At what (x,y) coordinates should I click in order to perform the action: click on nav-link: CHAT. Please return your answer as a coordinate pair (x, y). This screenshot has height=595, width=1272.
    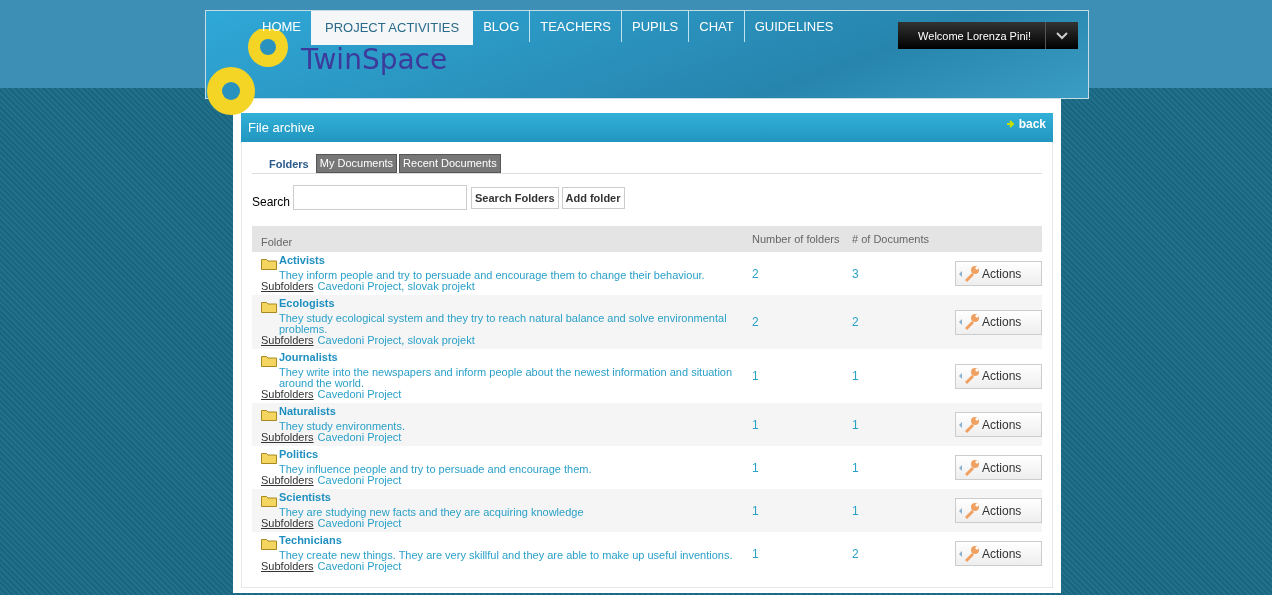
    Looking at the image, I should click on (716, 26).